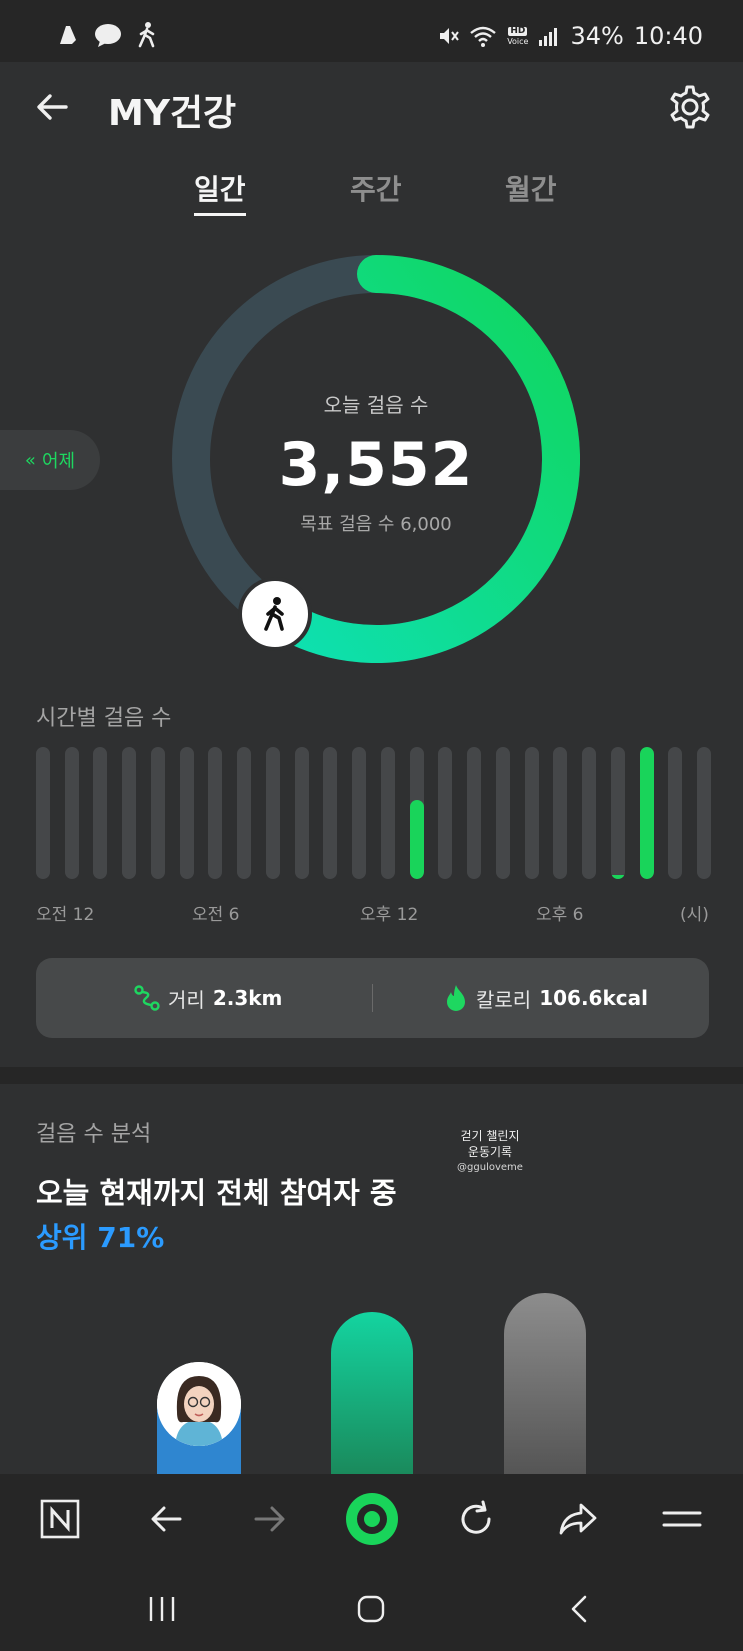 The image size is (743, 1651). I want to click on watermark: 걷기 챌린지 운동기록 @ggulovemе, so click(490, 1152).